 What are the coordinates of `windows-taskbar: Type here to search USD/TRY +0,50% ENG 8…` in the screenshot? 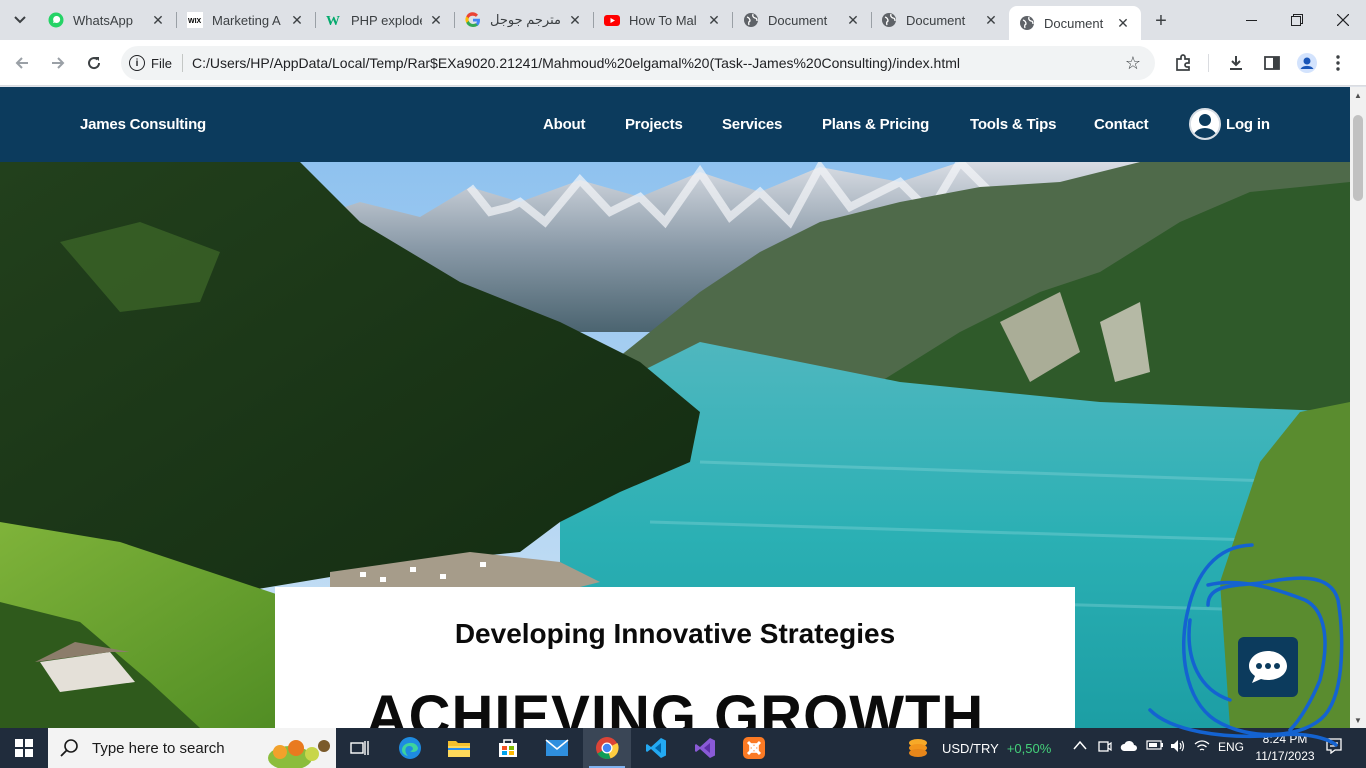 It's located at (683, 748).